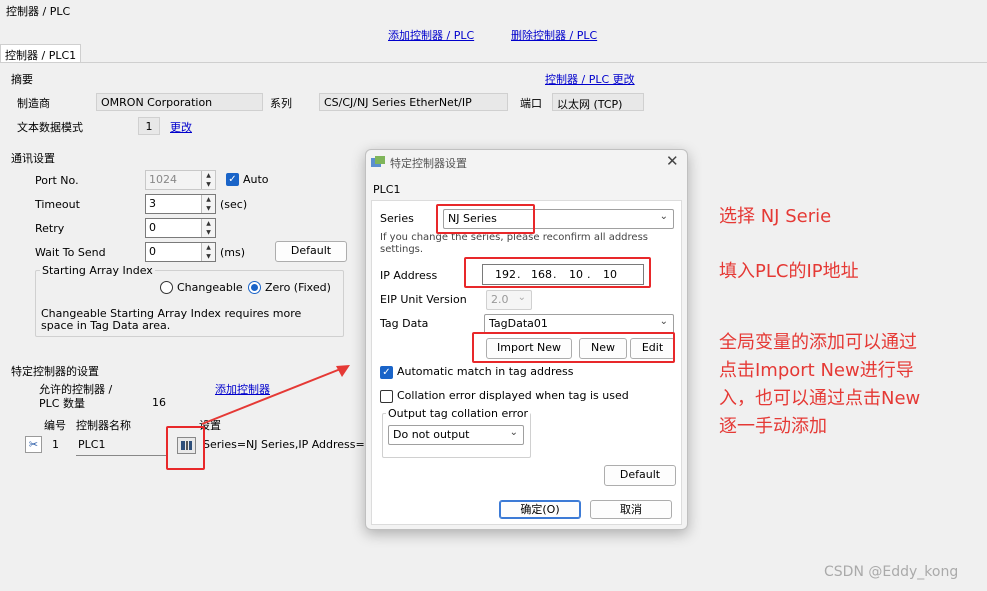 This screenshot has width=987, height=591. What do you see at coordinates (55, 444) in the screenshot?
I see `row-no: 1` at bounding box center [55, 444].